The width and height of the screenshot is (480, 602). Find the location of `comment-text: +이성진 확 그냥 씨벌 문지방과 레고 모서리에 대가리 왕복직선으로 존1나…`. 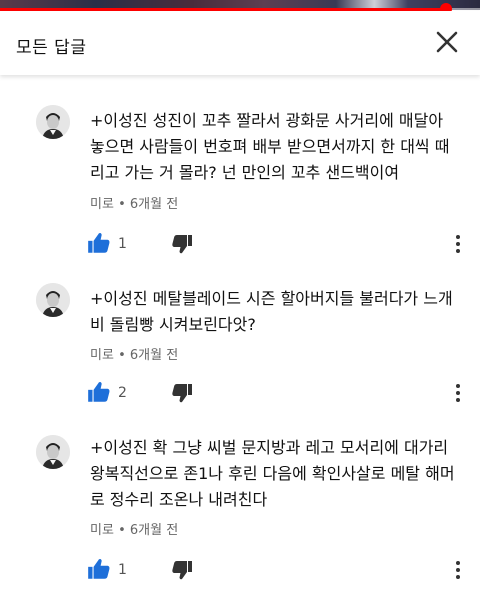

comment-text: +이성진 확 그냥 씨벌 문지방과 레고 모서리에 대가리 왕복직선으로 존1나… is located at coordinates (272, 473).